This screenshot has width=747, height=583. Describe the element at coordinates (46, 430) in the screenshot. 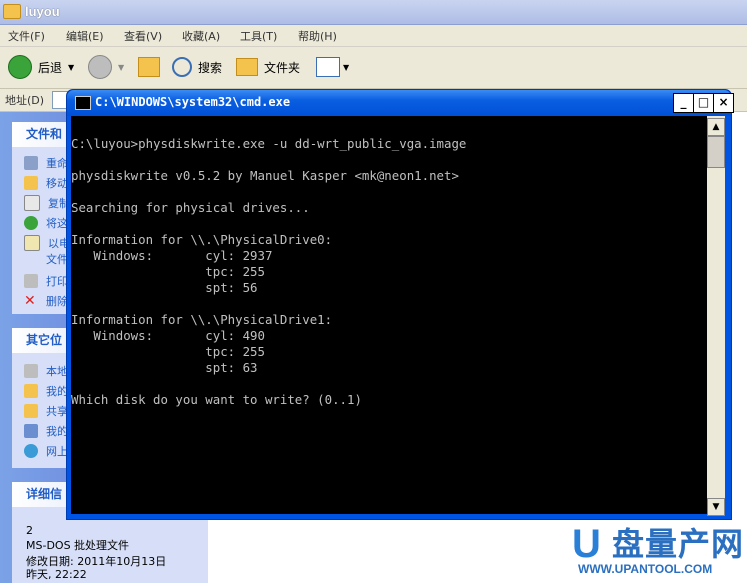

I see `place-my-computer: 我的` at that location.